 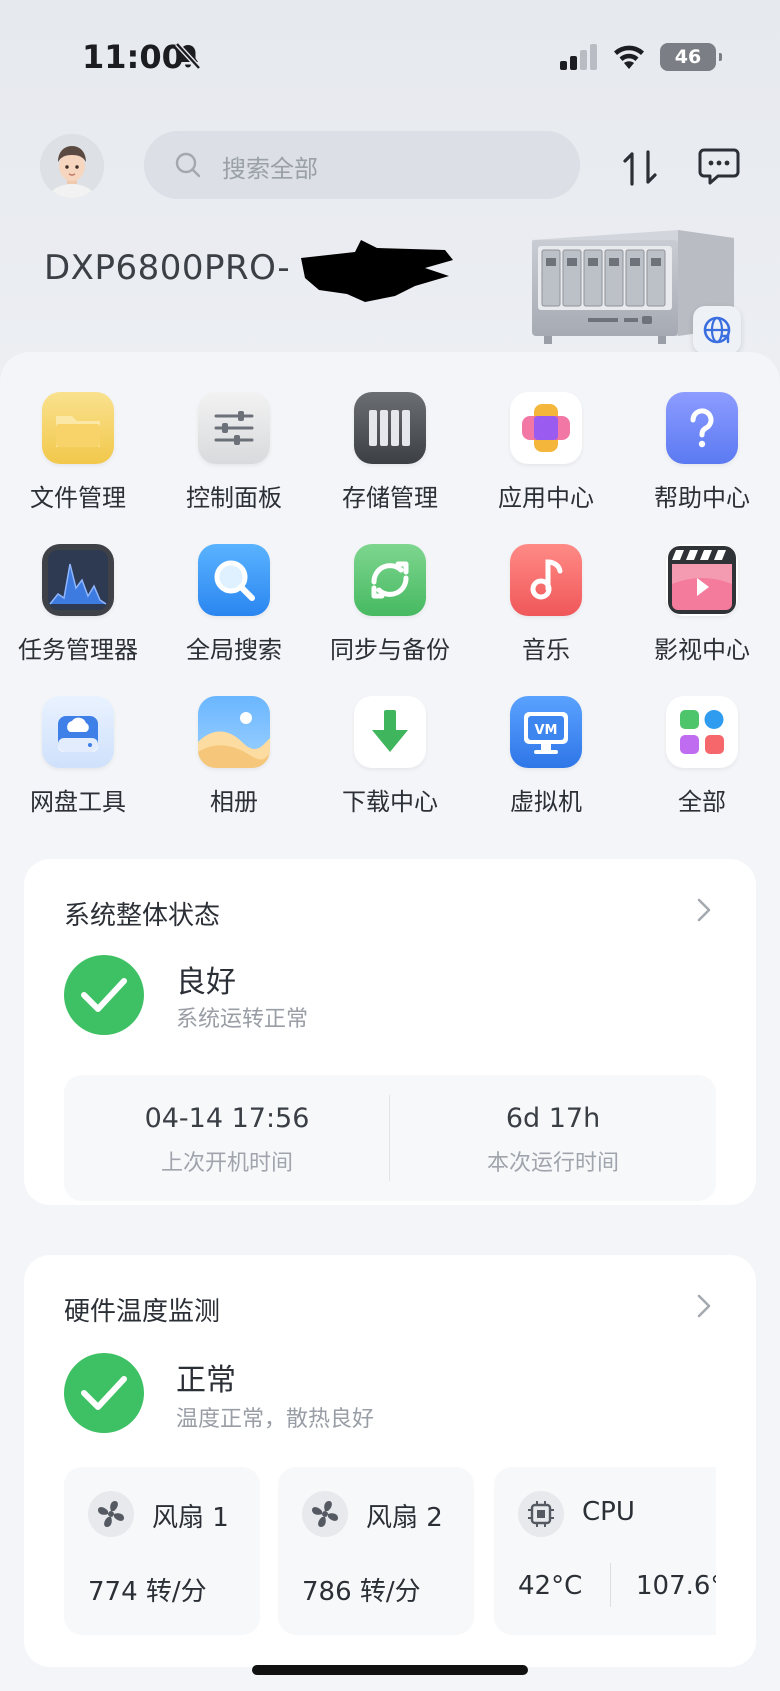 I want to click on user-avatar, so click(x=72, y=166).